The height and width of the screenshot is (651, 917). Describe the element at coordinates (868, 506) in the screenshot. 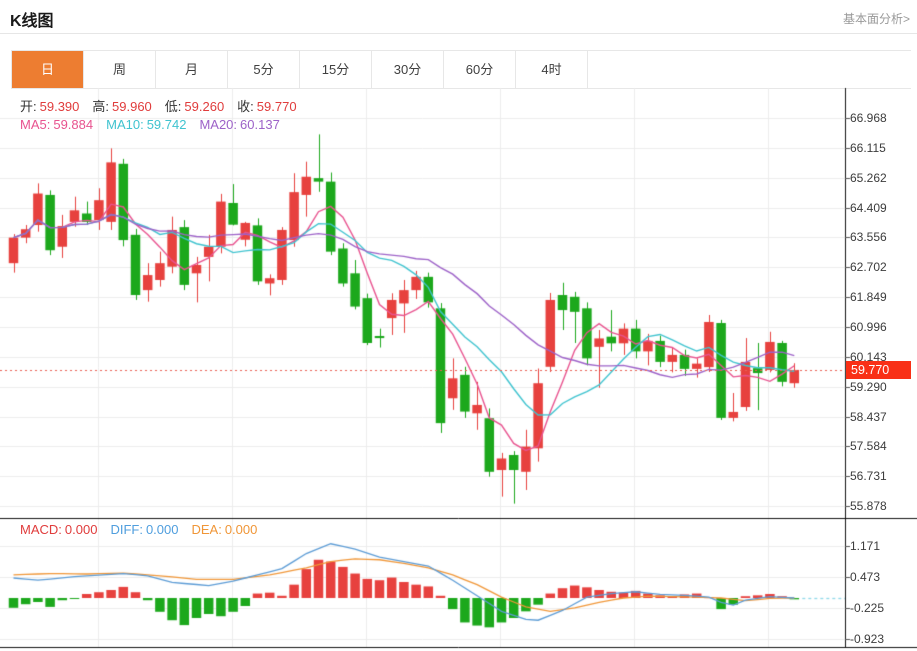

I see `y-axis-label: 55.878` at that location.